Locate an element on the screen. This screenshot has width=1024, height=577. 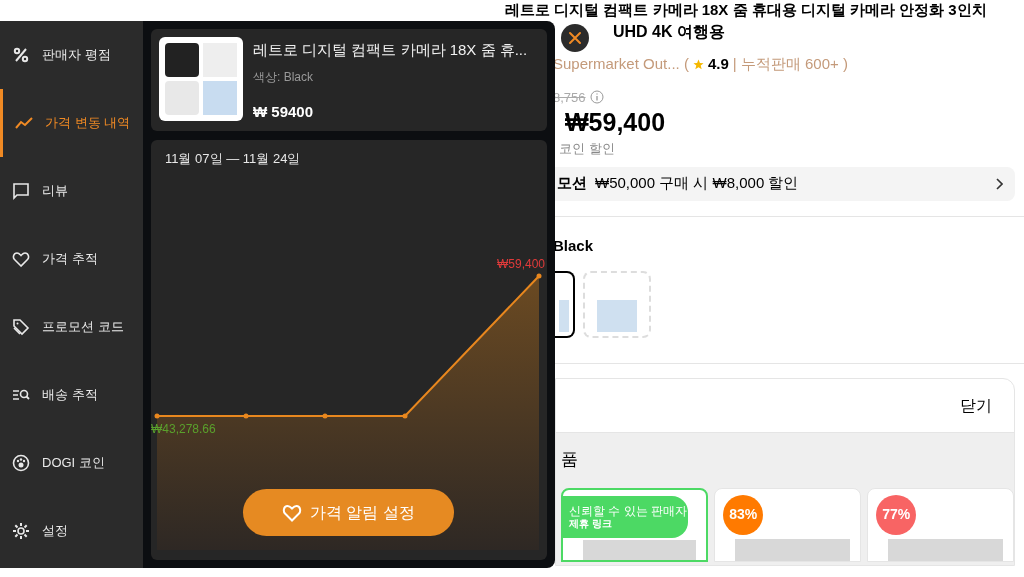
promotion-label: 모션 is located at coordinates (572, 183).